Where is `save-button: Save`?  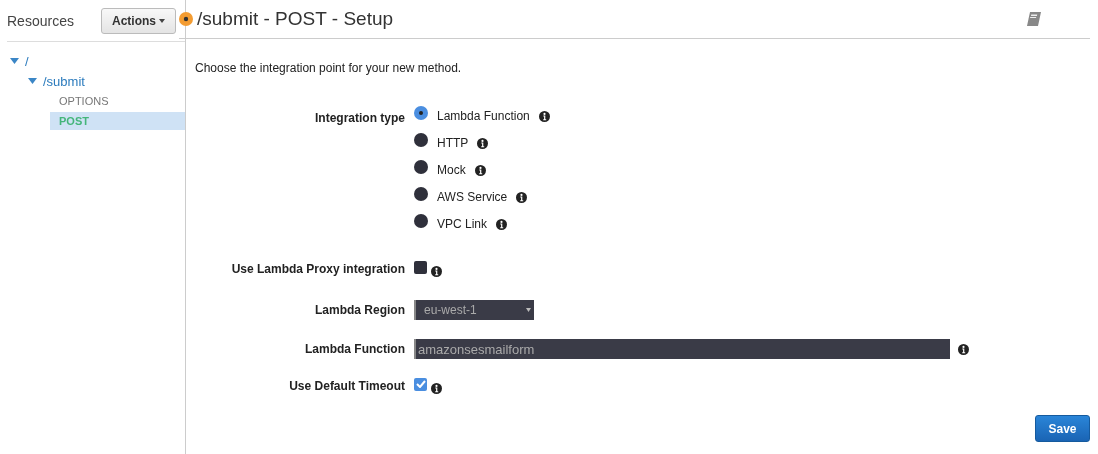
save-button: Save is located at coordinates (1062, 428).